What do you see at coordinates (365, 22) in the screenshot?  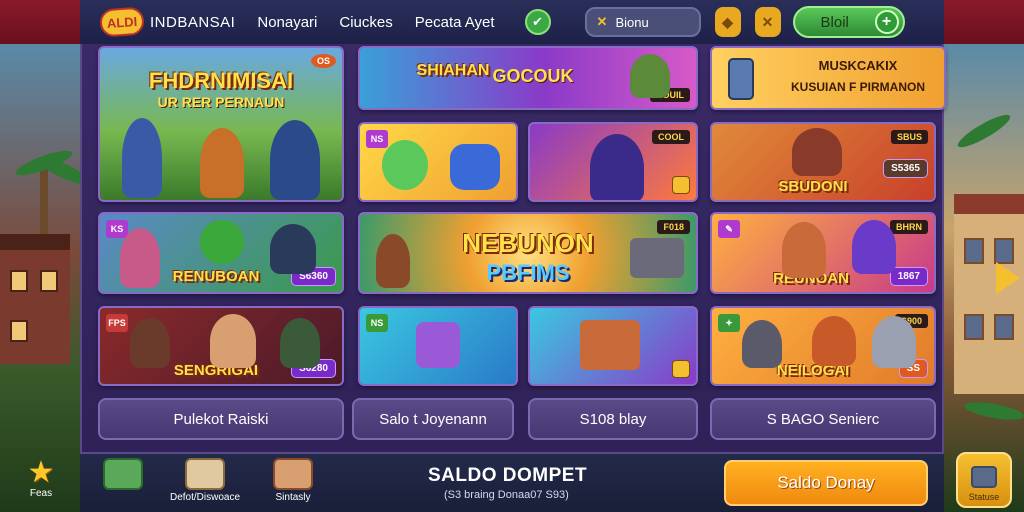 I see `nav-link-2: Ciuckes` at bounding box center [365, 22].